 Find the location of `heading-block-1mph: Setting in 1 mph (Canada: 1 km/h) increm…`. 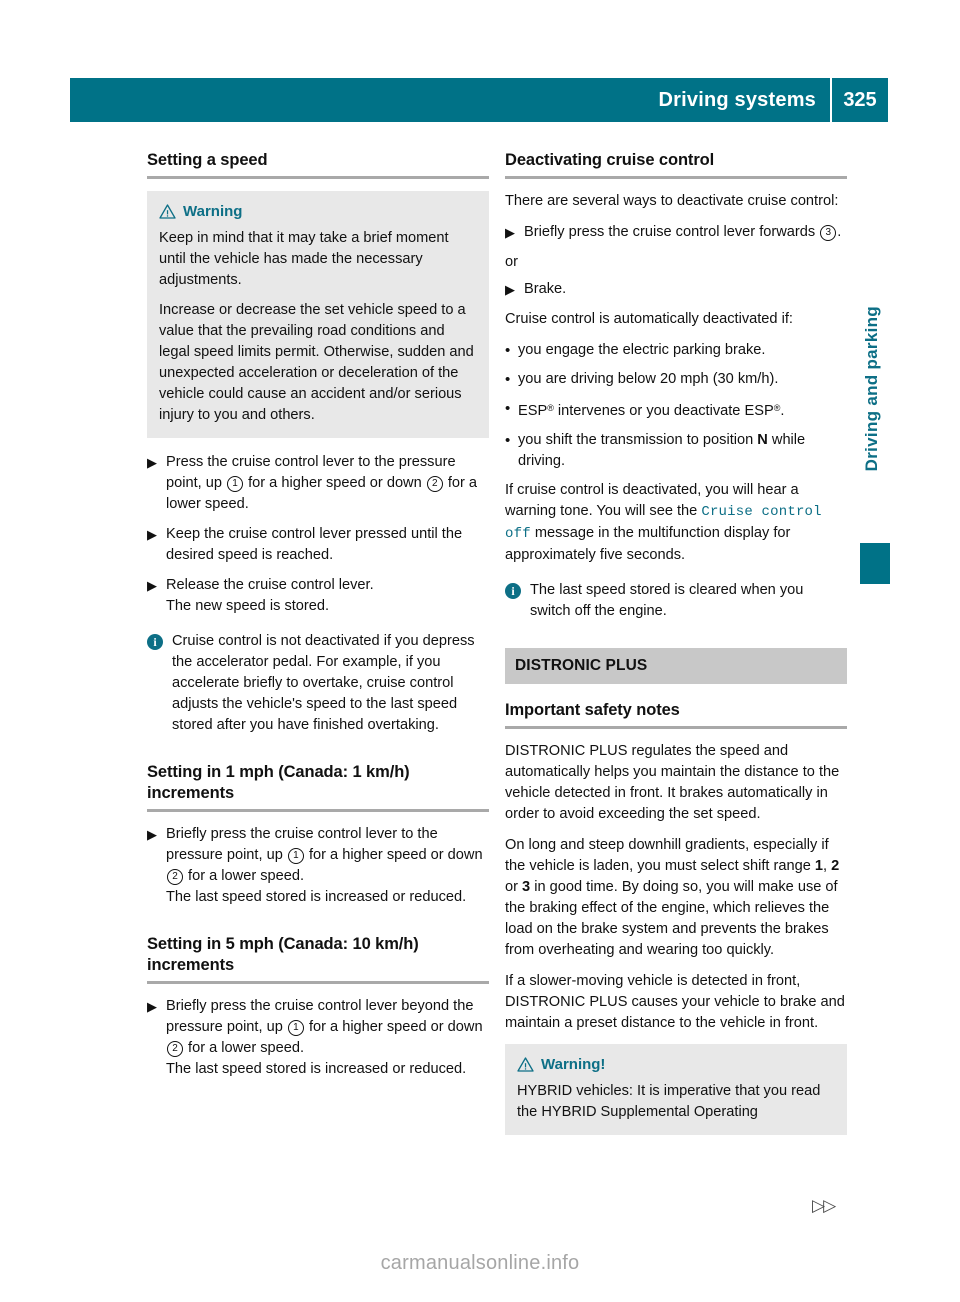

heading-block-1mph: Setting in 1 mph (Canada: 1 km/h) increm… is located at coordinates (318, 787).